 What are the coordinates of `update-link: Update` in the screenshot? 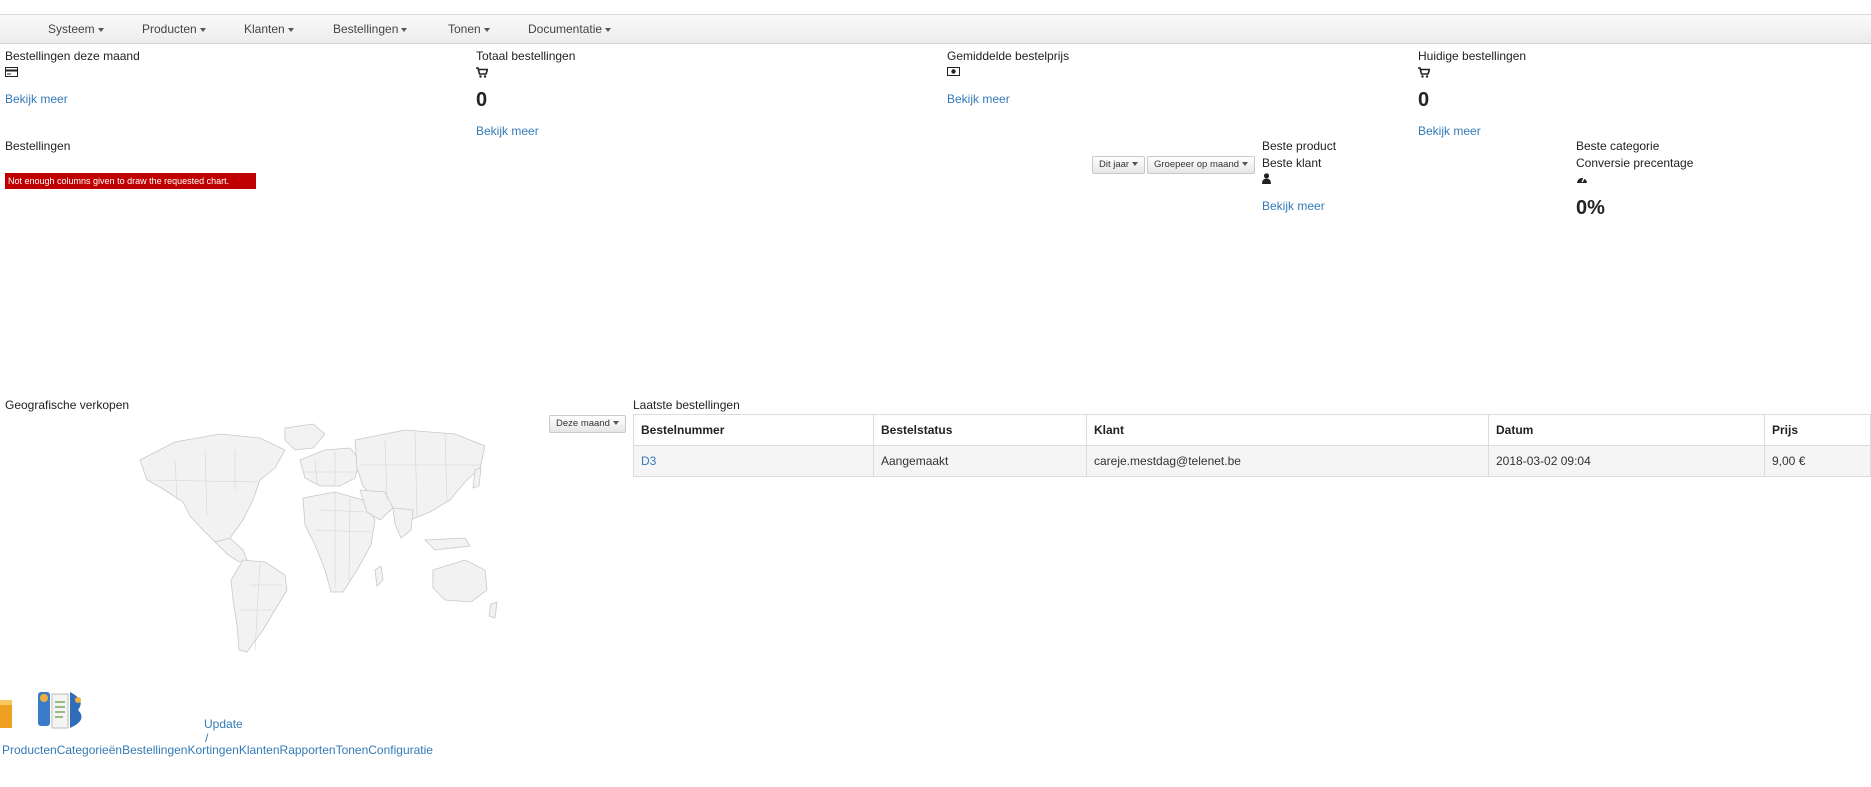 It's located at (223, 724).